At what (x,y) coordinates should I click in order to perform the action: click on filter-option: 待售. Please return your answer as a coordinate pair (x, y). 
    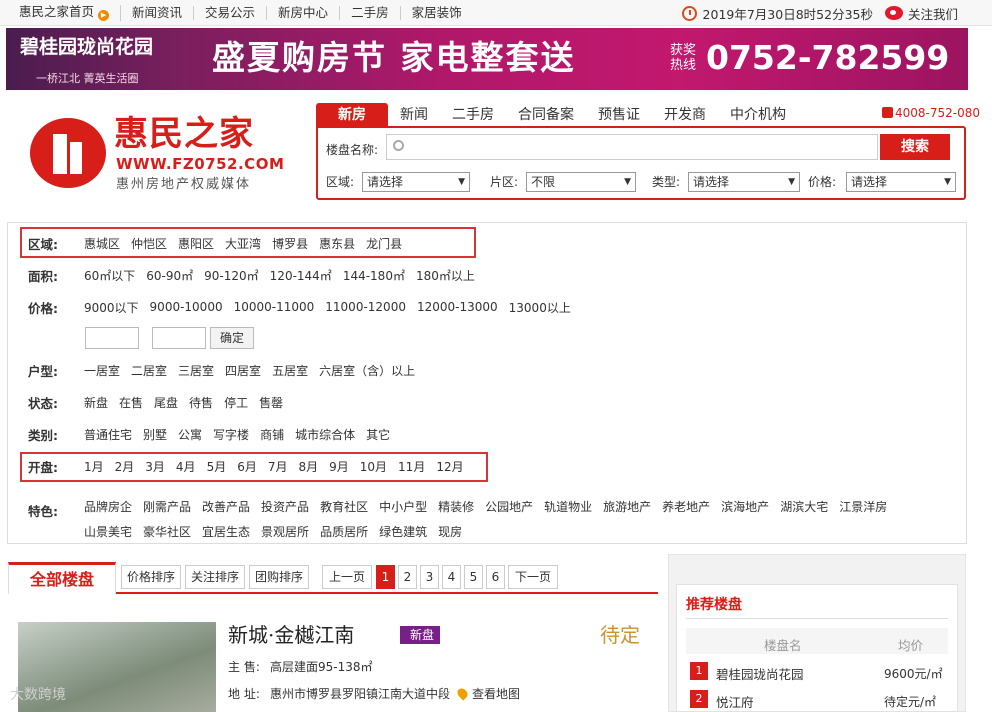
    Looking at the image, I should click on (201, 402).